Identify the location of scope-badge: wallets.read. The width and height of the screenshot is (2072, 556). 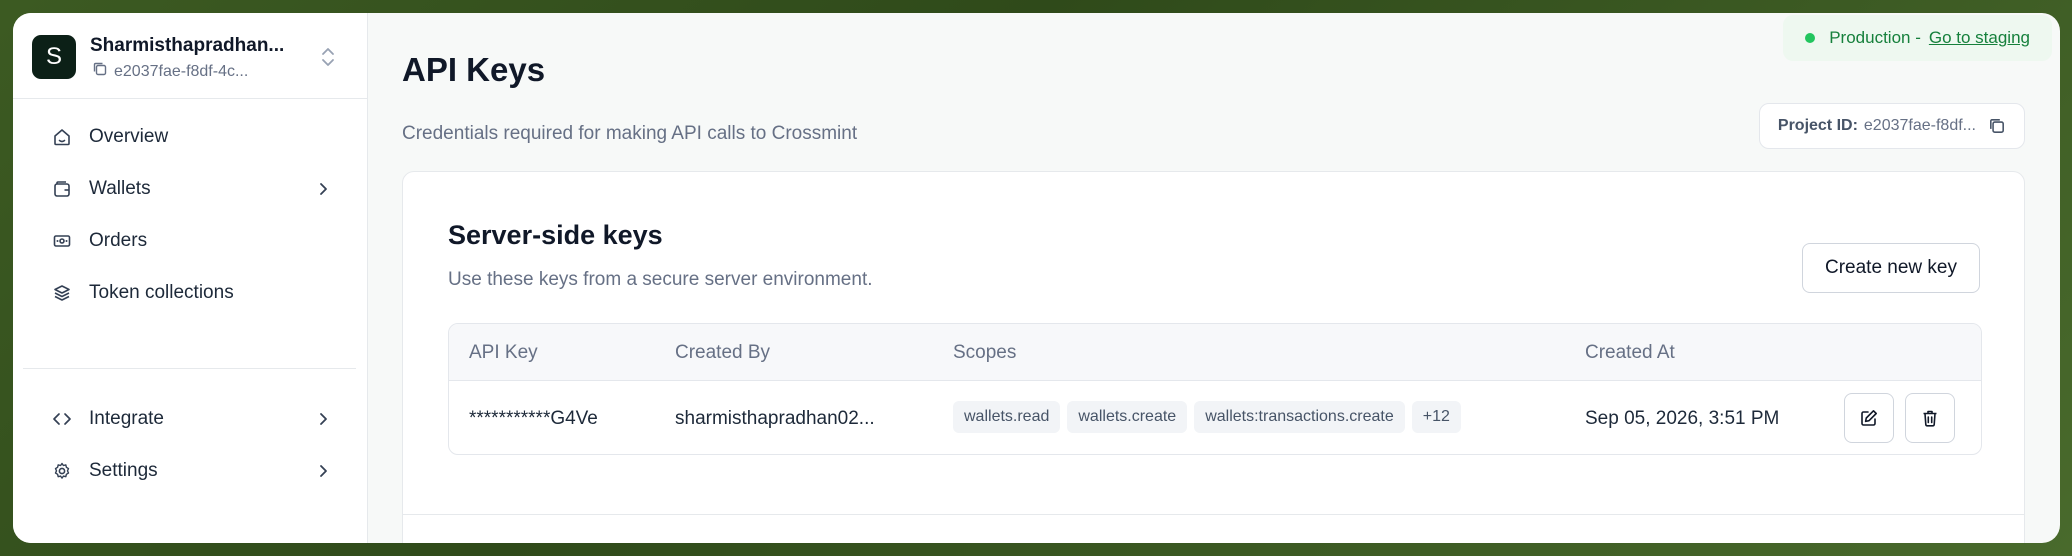
(1007, 417).